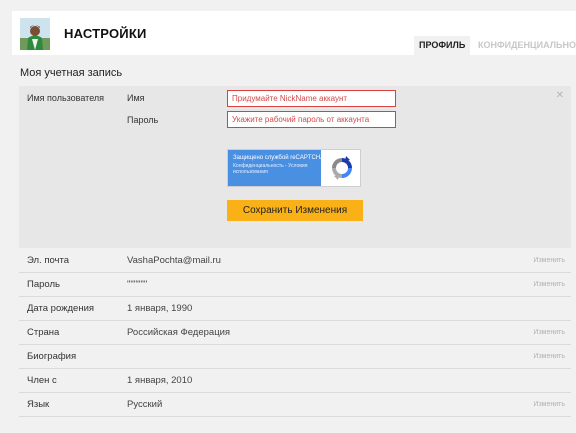  What do you see at coordinates (295, 285) in the screenshot?
I see `list-item: Пароль """""" Изменить` at bounding box center [295, 285].